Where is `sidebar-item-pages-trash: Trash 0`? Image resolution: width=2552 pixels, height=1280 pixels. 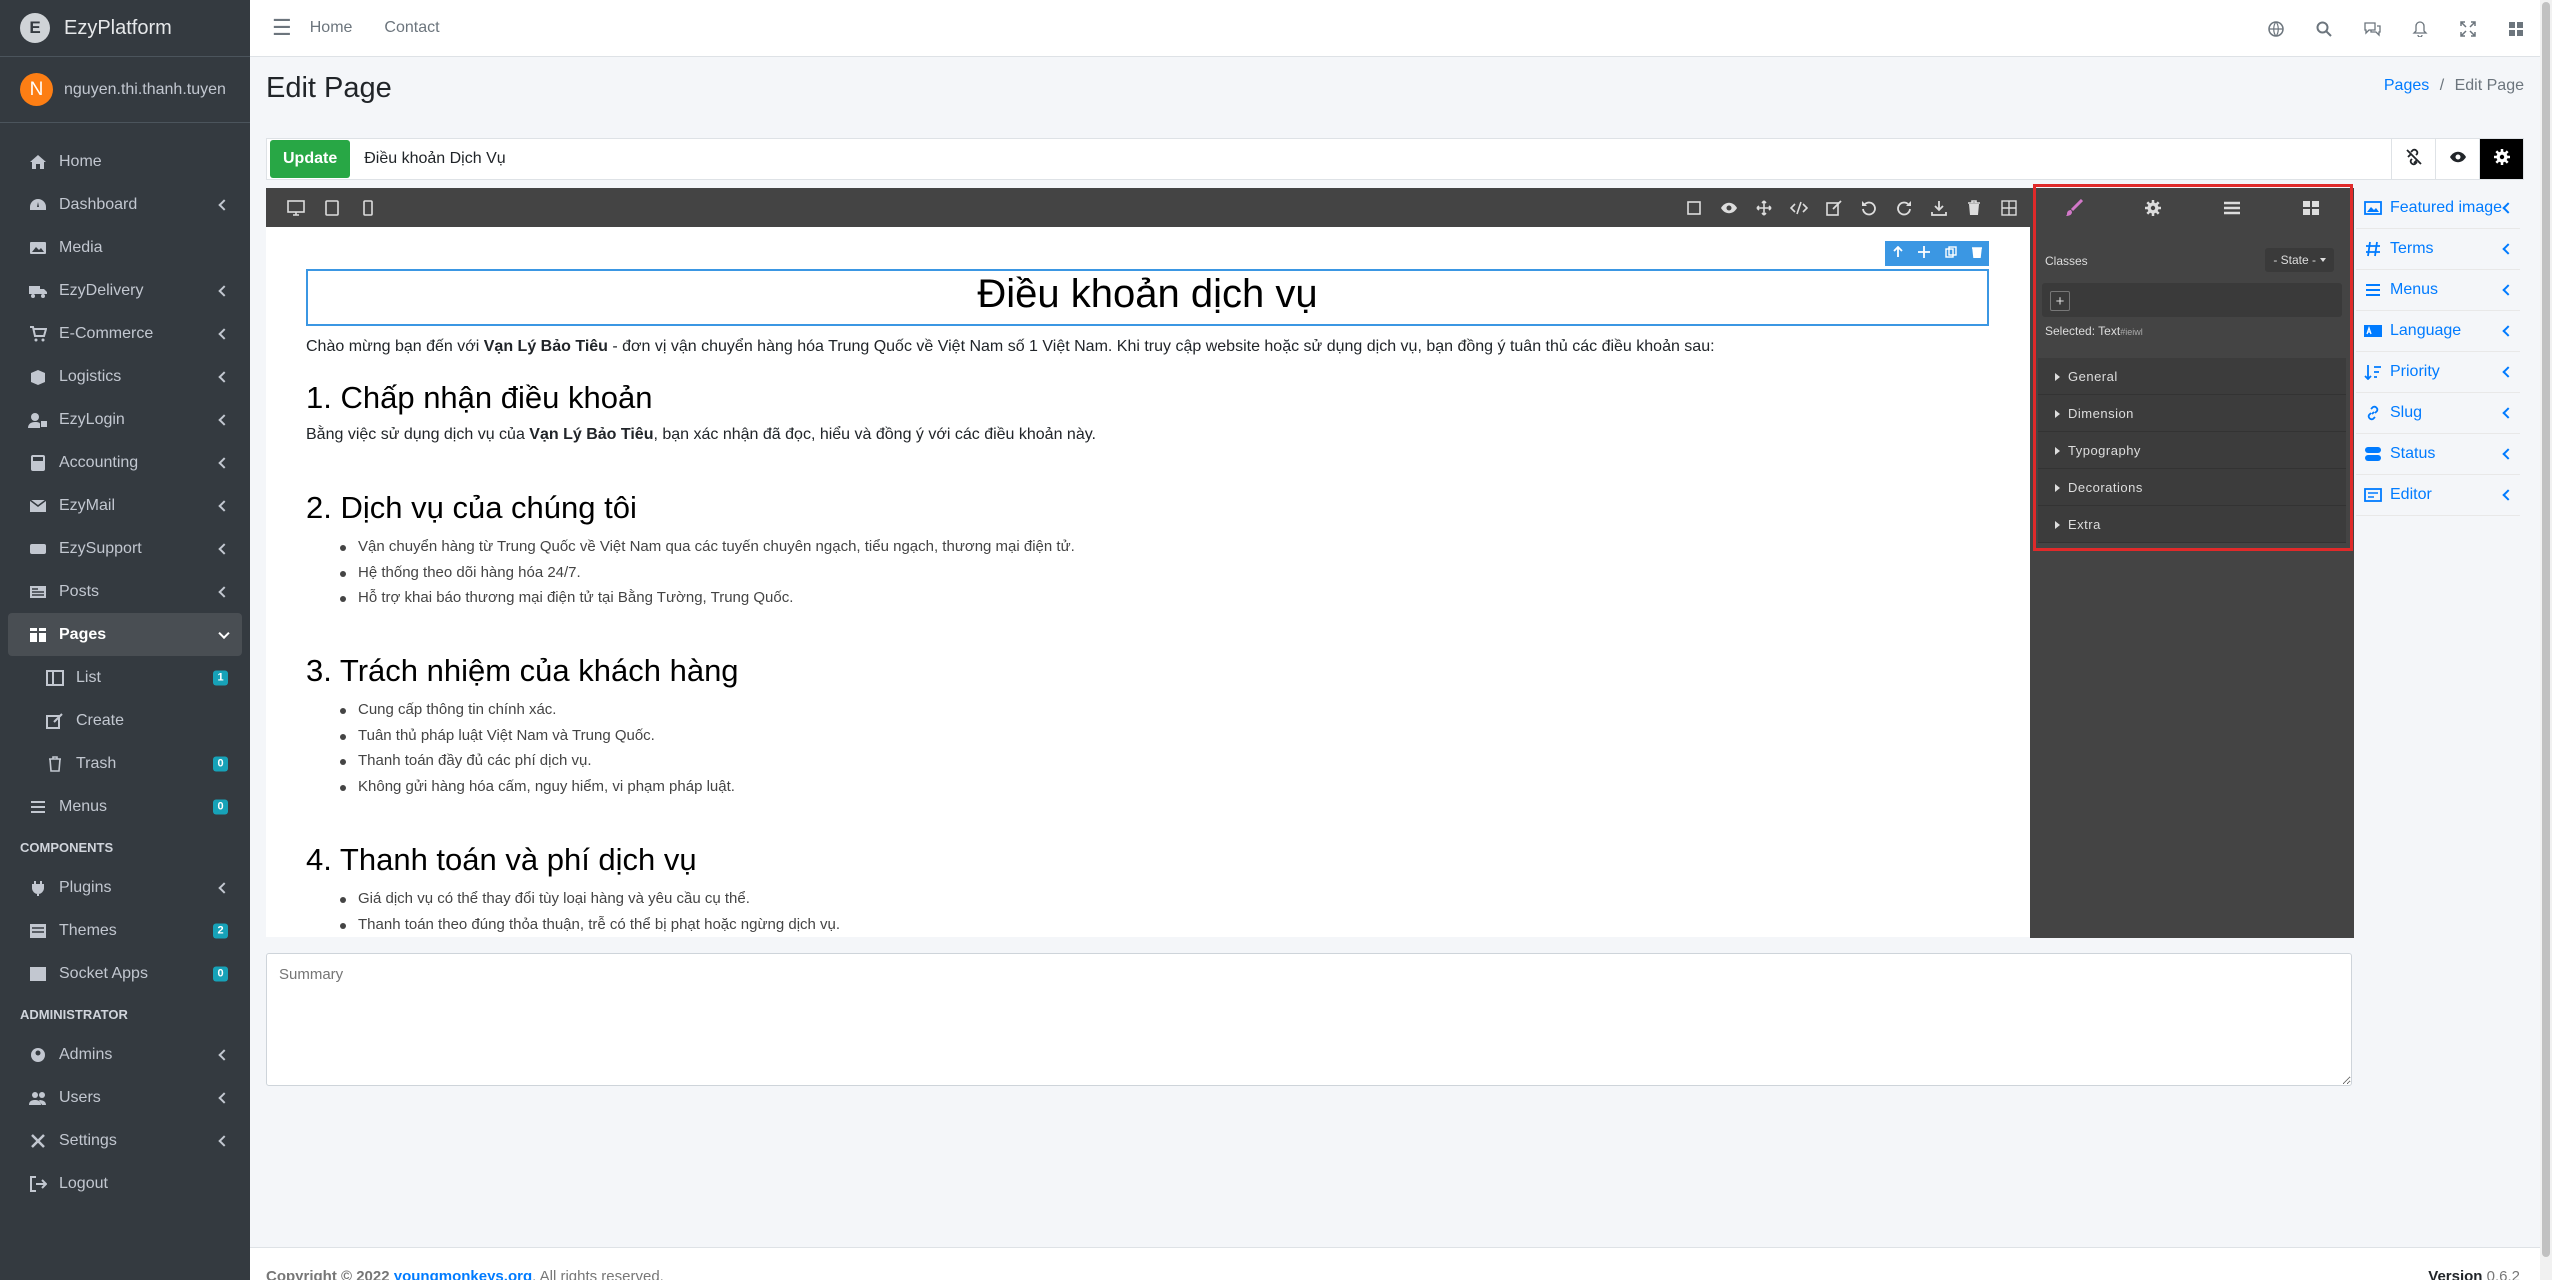
sidebar-item-pages-trash: Trash 0 is located at coordinates (125, 763).